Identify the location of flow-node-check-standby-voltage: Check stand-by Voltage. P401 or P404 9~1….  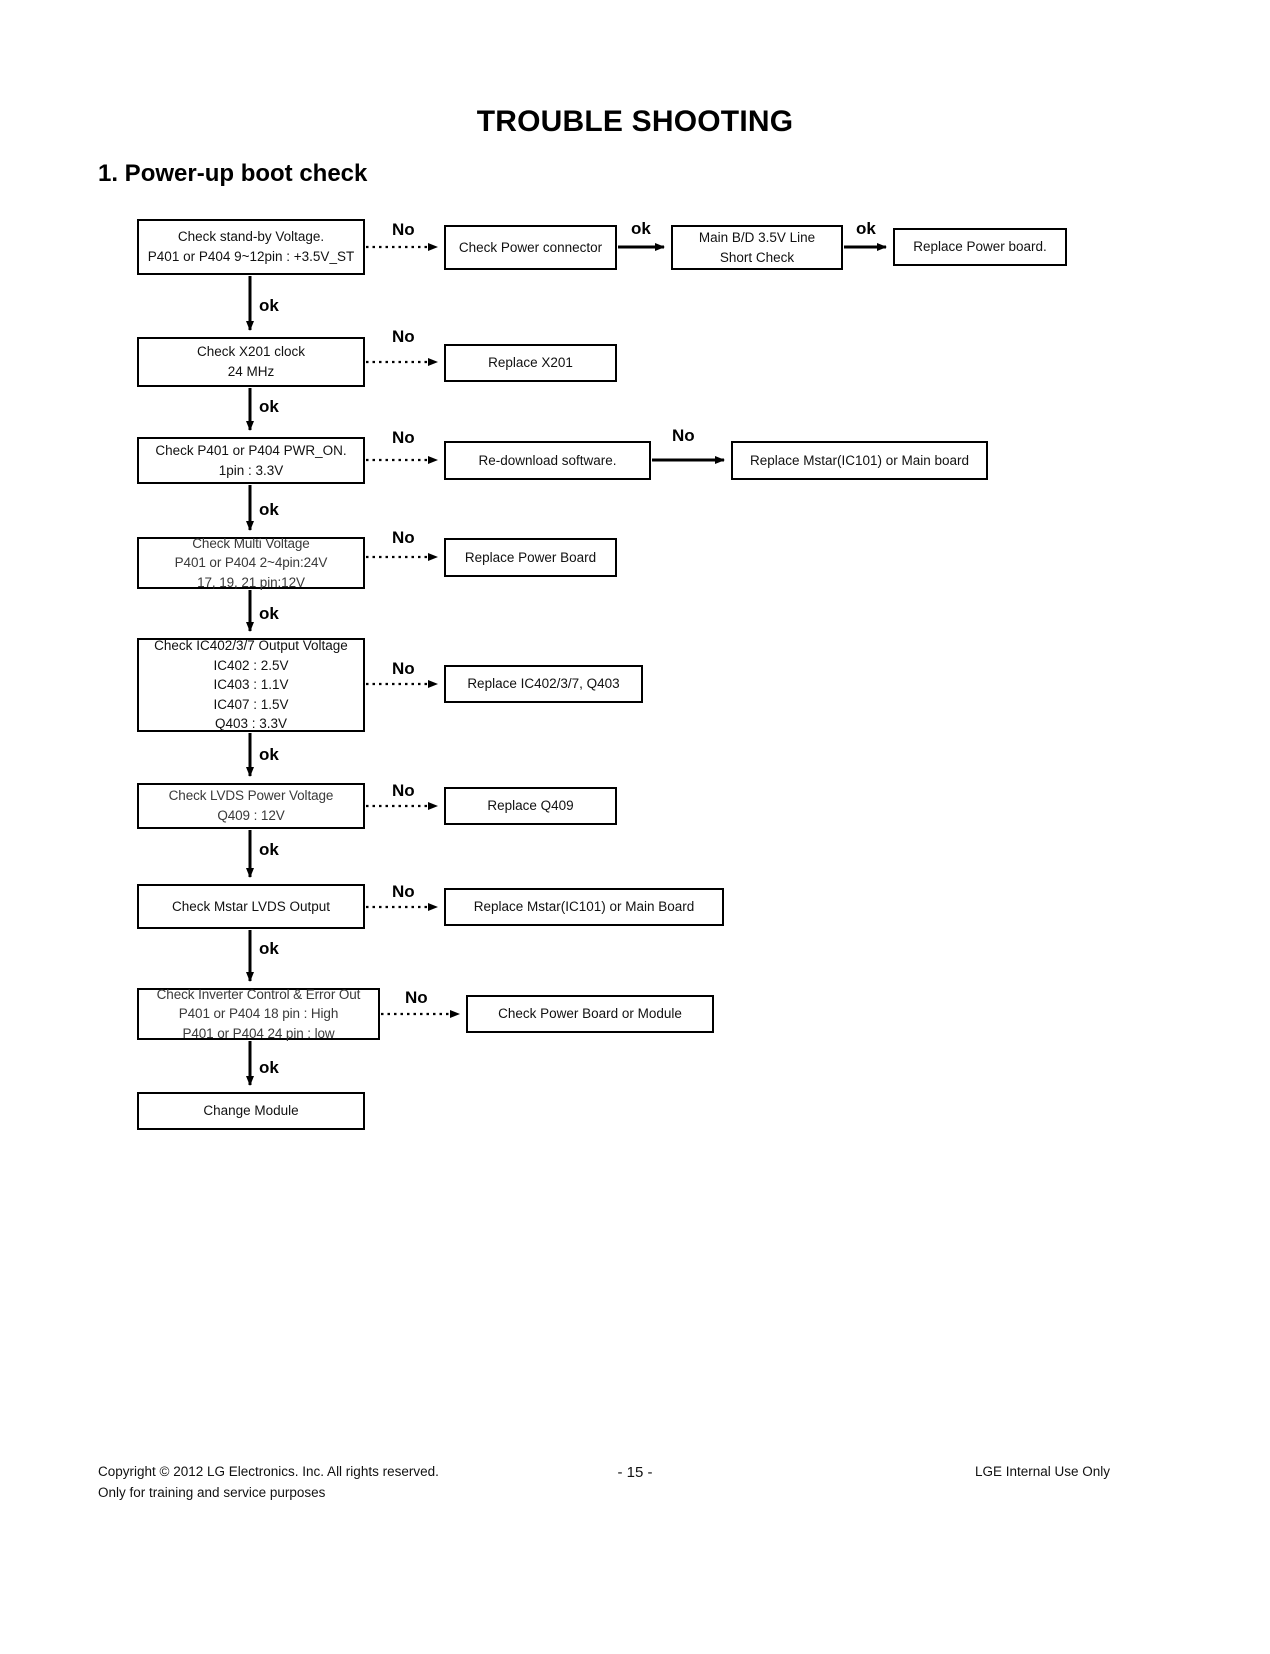
(251, 247).